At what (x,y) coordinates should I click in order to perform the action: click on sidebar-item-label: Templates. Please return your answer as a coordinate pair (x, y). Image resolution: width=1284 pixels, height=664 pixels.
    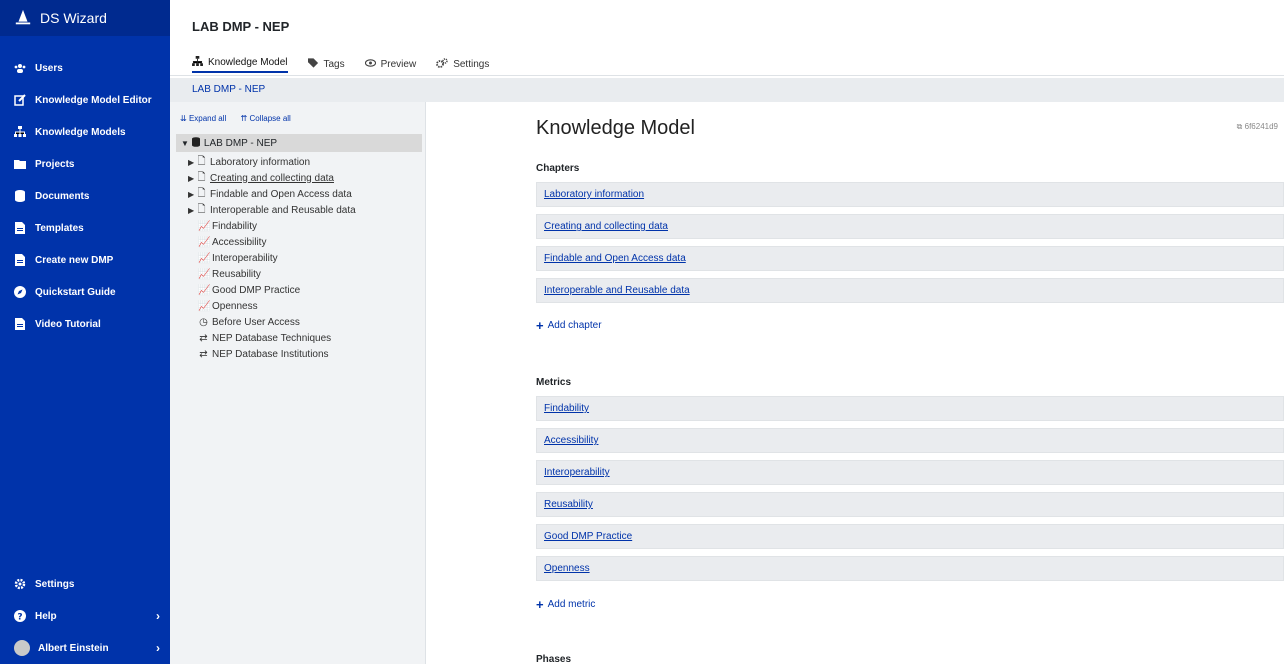
    Looking at the image, I should click on (59, 228).